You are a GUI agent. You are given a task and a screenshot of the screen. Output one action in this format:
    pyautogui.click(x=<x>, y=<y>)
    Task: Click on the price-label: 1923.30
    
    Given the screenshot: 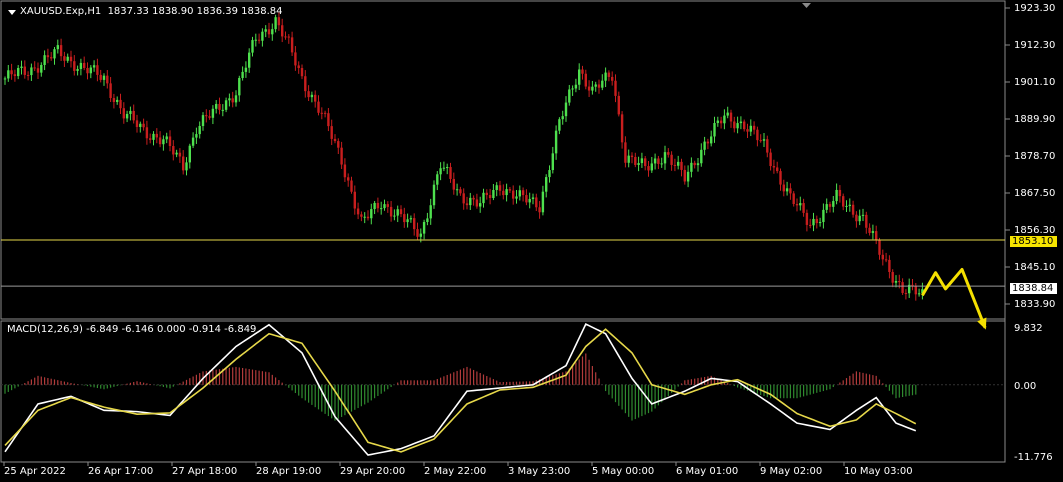 What is the action you would take?
    pyautogui.click(x=1035, y=8)
    